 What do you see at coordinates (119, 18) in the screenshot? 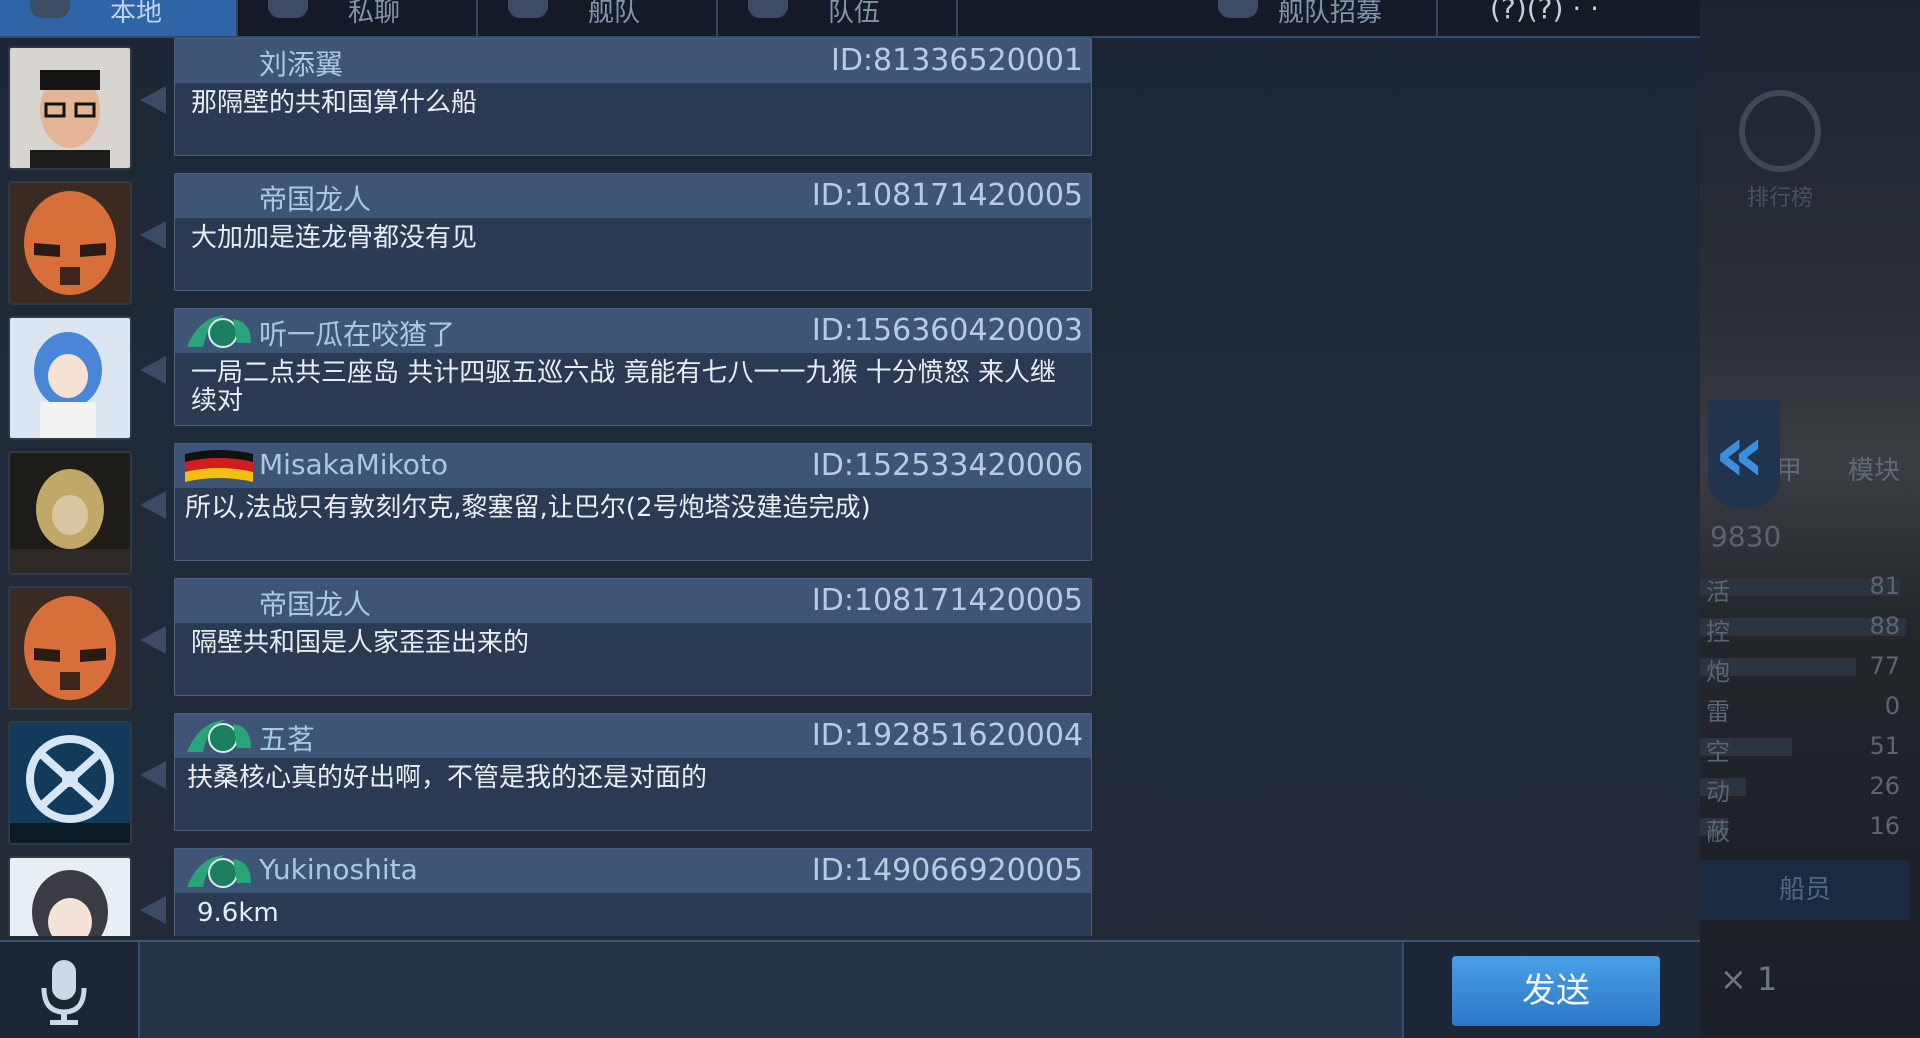
I see `tab-local: 本地` at bounding box center [119, 18].